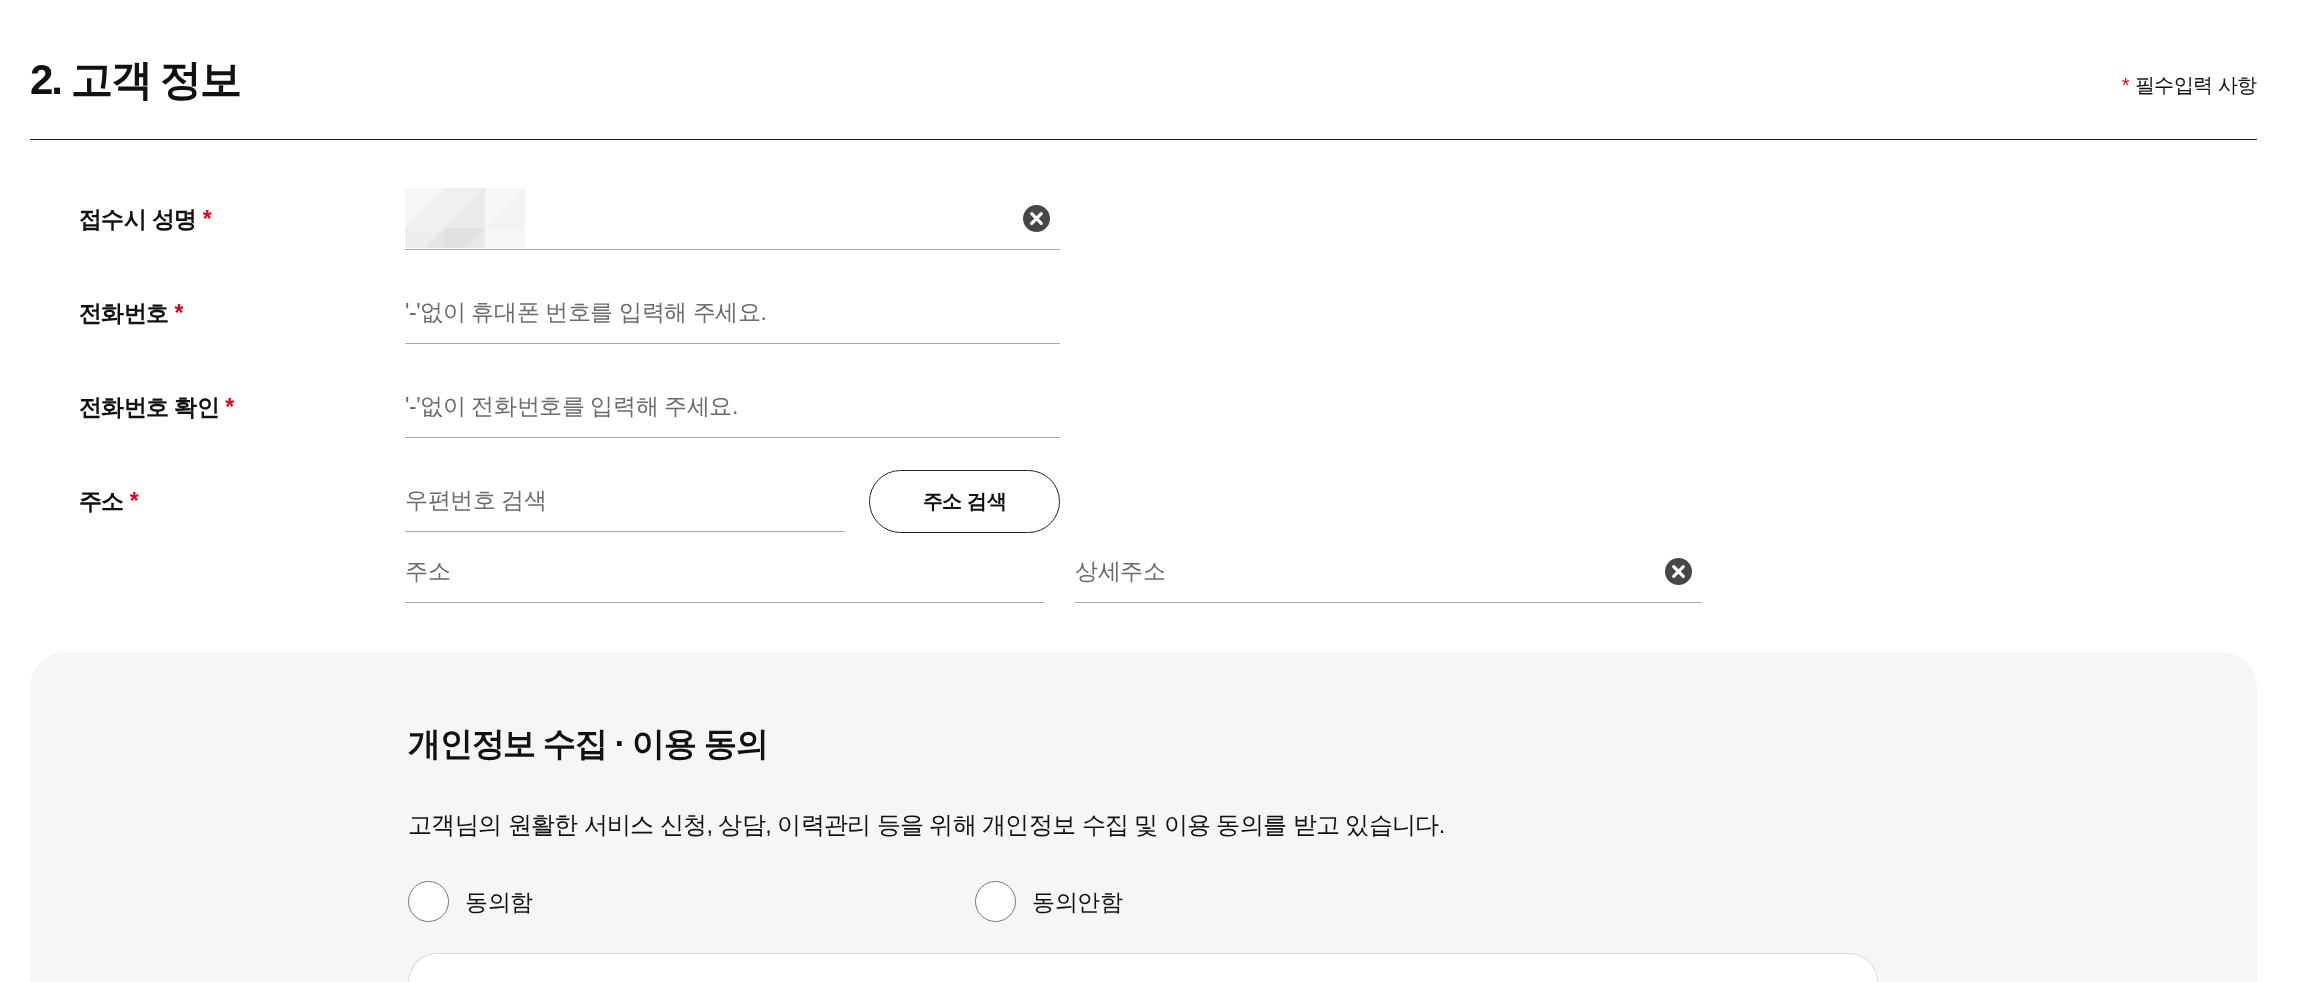 The width and height of the screenshot is (2298, 982). Describe the element at coordinates (620, 500) in the screenshot. I see `input-field: 우편번호 검색` at that location.